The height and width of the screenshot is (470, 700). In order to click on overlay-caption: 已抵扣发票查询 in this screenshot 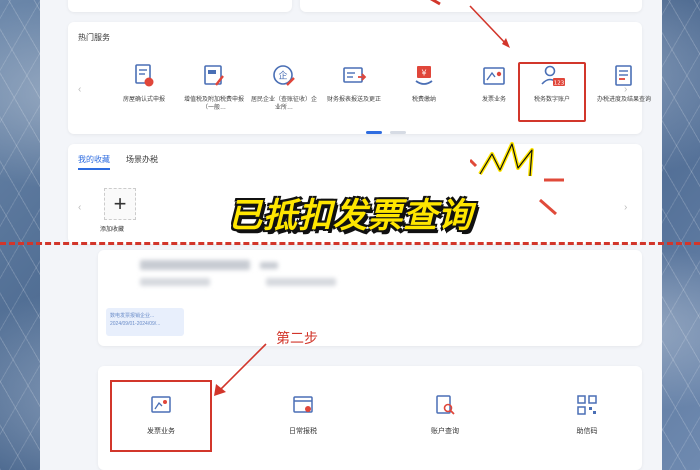, I will do `click(350, 216)`.